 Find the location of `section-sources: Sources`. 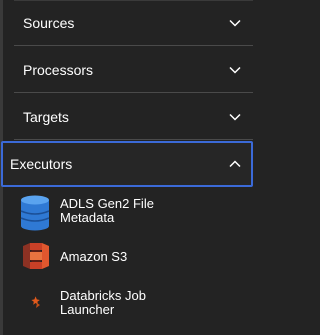

section-sources: Sources is located at coordinates (133, 23).